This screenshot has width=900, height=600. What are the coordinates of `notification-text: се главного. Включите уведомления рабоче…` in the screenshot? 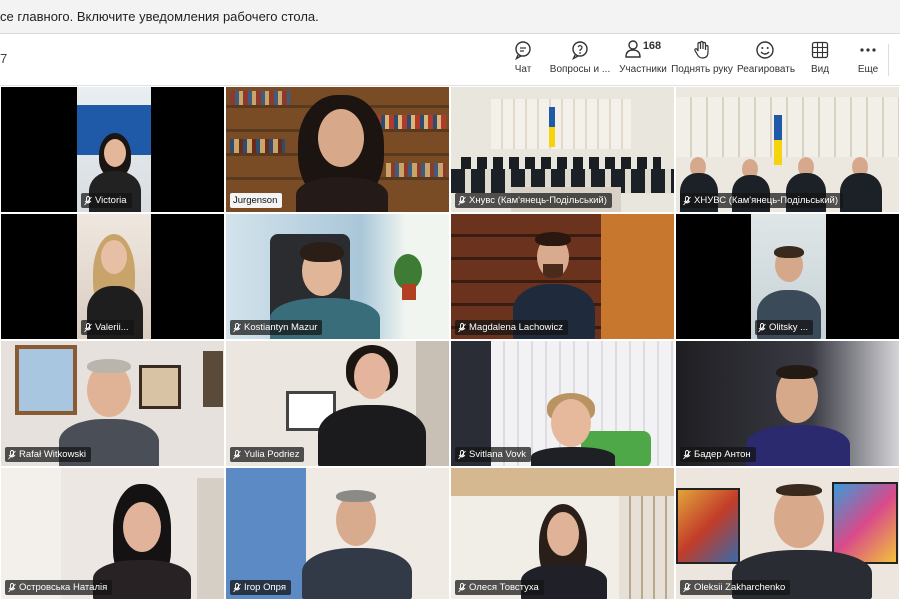 It's located at (159, 16).